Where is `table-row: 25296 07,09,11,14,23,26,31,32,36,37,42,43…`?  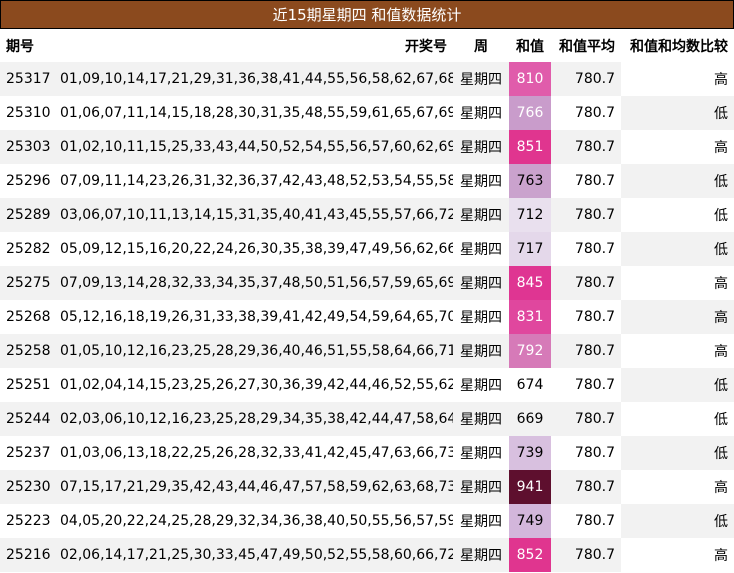
table-row: 25296 07,09,11,14,23,26,31,32,36,37,42,43… is located at coordinates (367, 181).